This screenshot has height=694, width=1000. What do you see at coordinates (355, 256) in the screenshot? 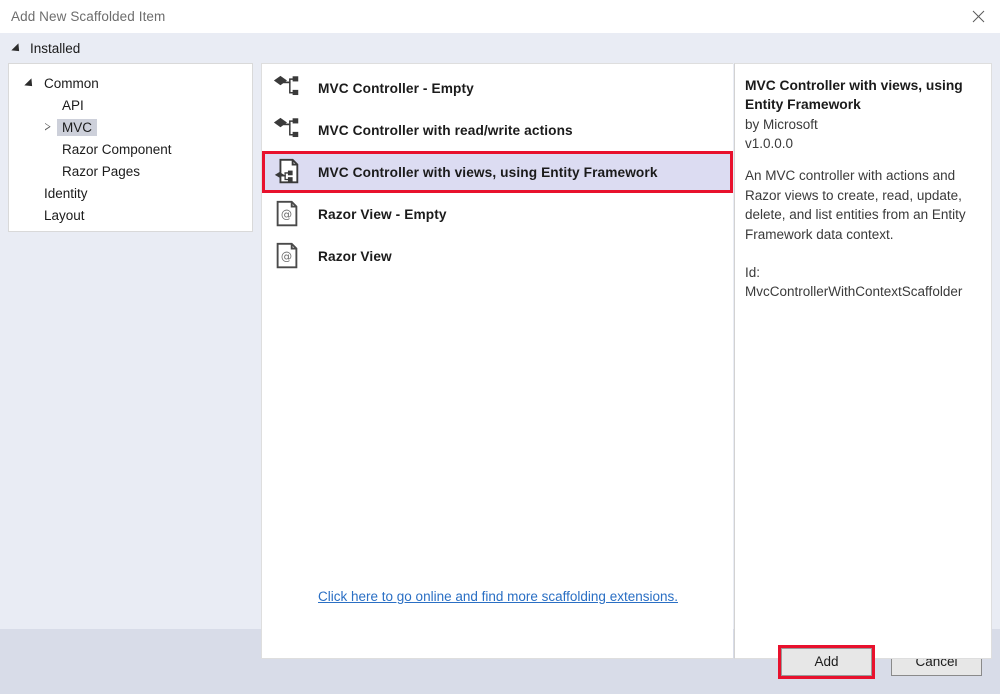
I see `list-item-label: Razor View` at bounding box center [355, 256].